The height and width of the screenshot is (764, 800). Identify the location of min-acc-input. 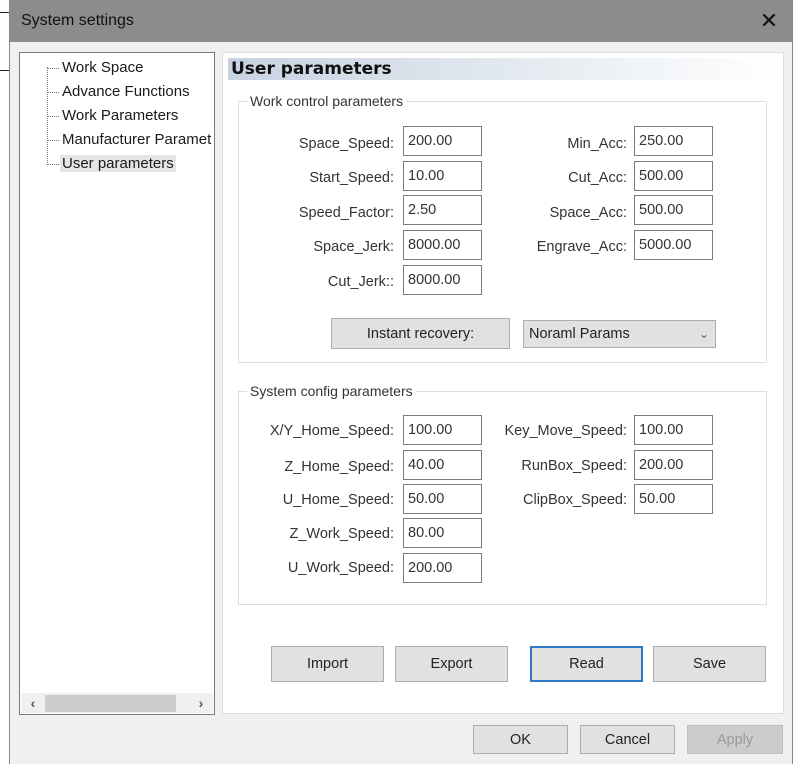
(673, 141).